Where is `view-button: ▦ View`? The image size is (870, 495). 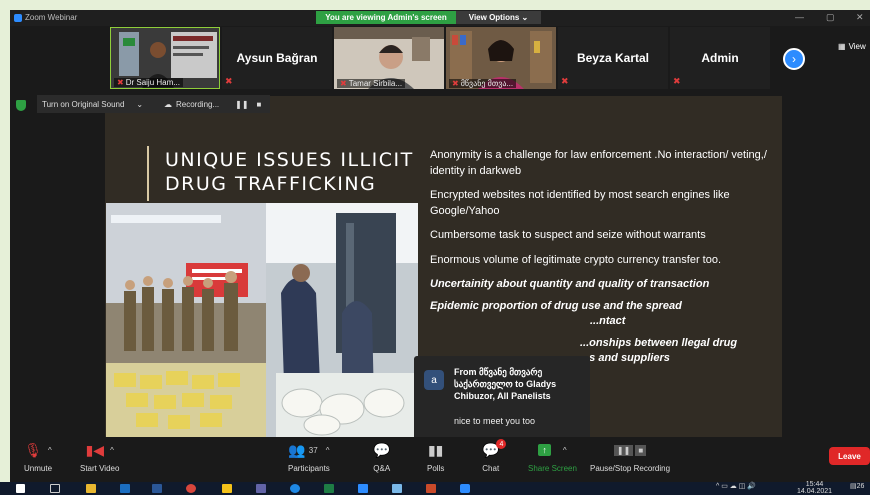
view-button: ▦ View is located at coordinates (852, 46).